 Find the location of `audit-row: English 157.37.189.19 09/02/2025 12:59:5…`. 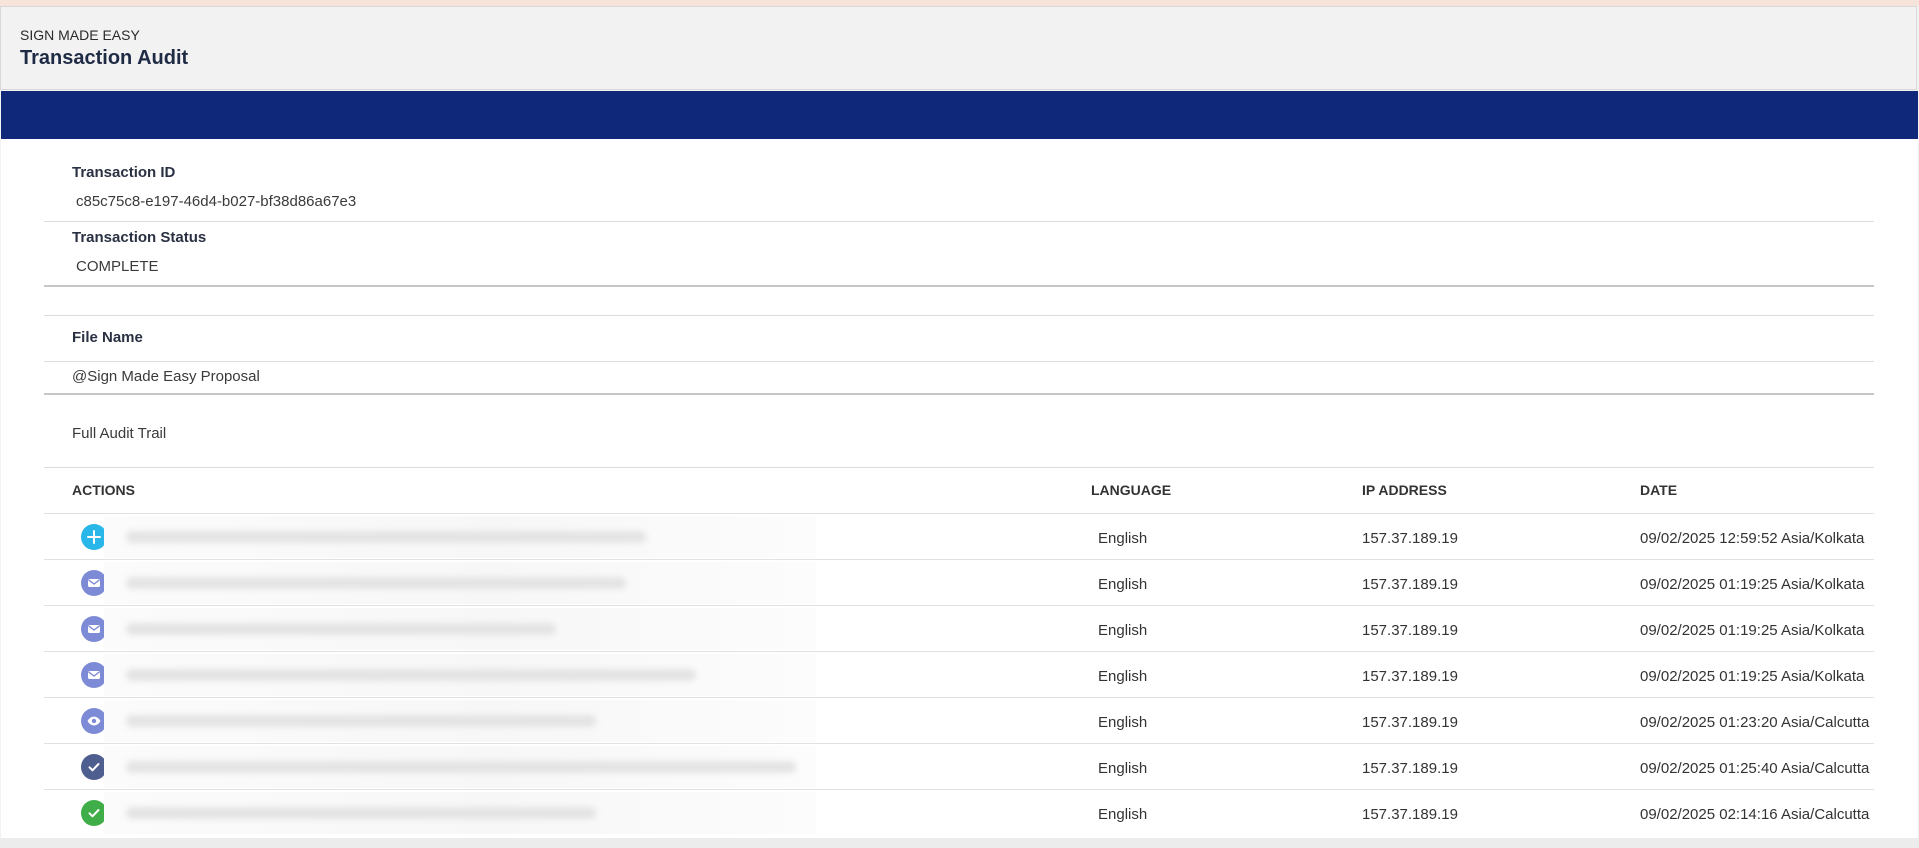

audit-row: English 157.37.189.19 09/02/2025 12:59:5… is located at coordinates (959, 536).